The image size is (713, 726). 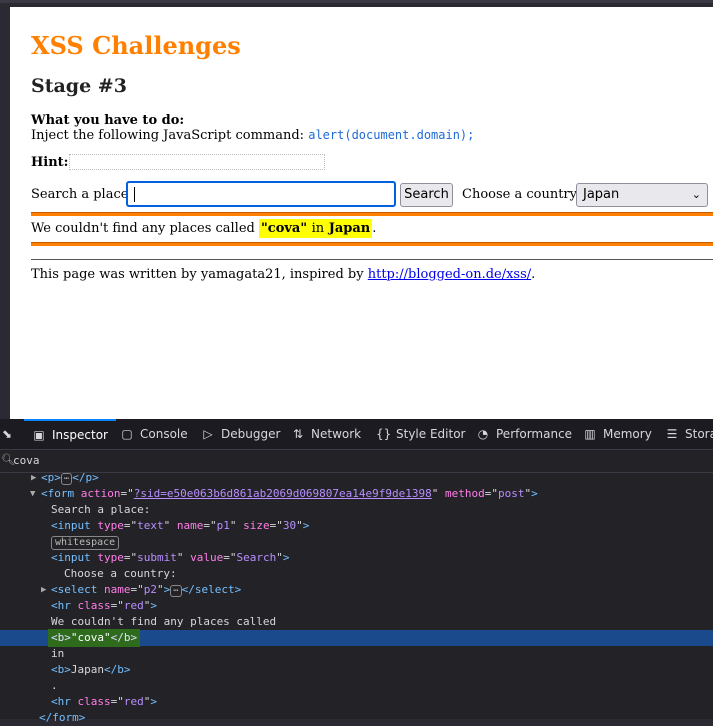 What do you see at coordinates (87, 669) in the screenshot?
I see `text-node: Japan` at bounding box center [87, 669].